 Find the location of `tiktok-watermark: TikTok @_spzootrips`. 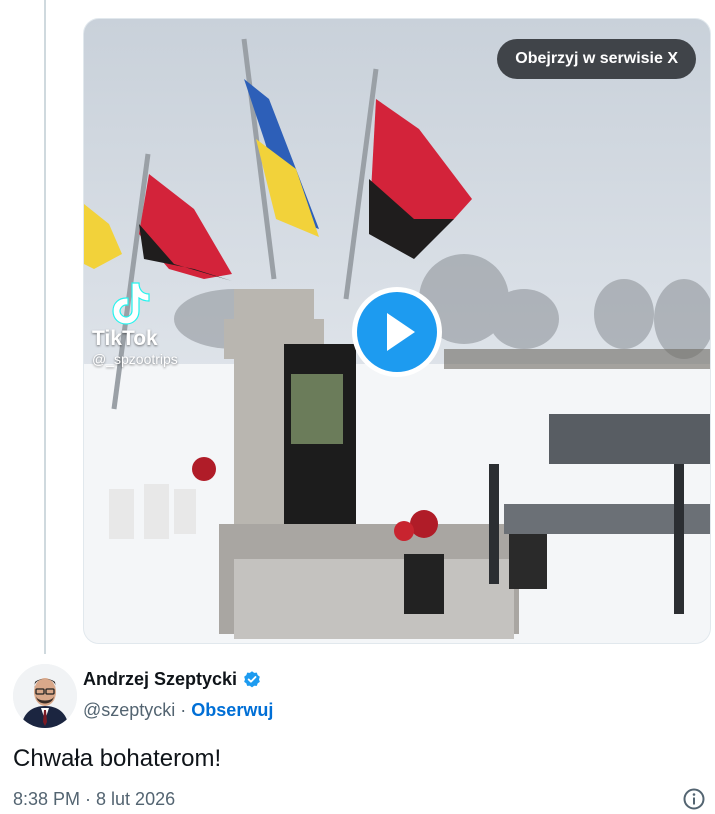

tiktok-watermark: TikTok @_spzootrips is located at coordinates (135, 324).